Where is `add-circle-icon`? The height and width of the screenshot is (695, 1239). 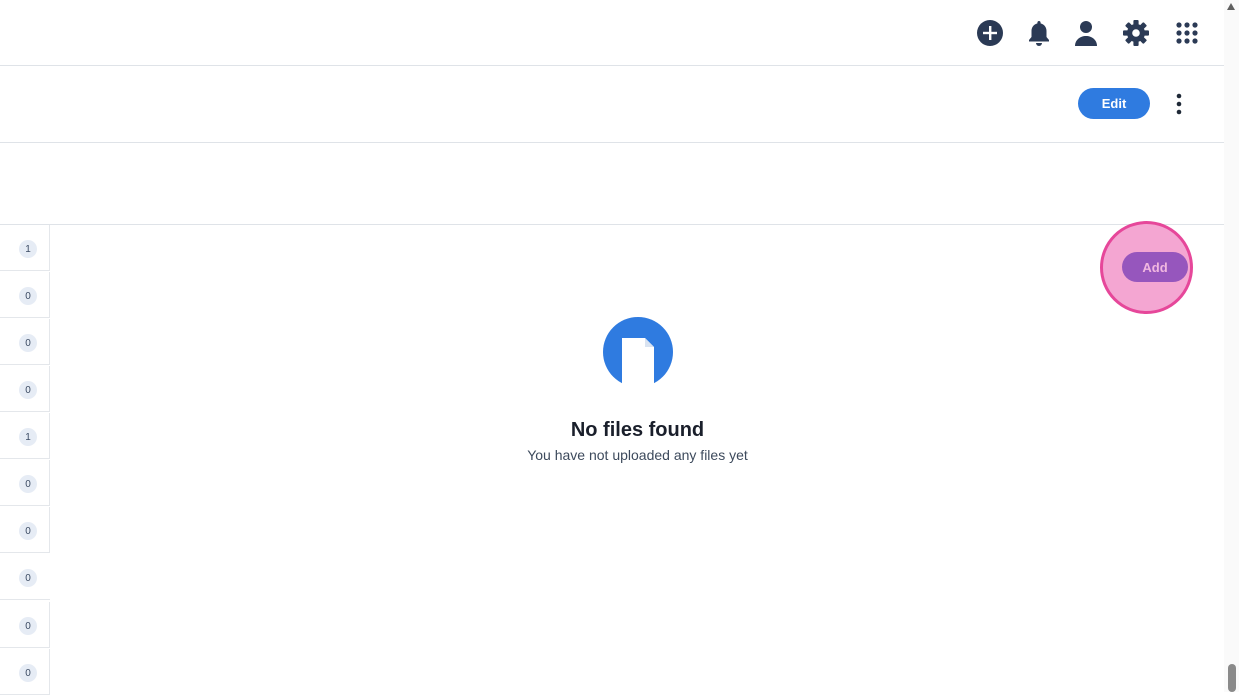 add-circle-icon is located at coordinates (990, 33).